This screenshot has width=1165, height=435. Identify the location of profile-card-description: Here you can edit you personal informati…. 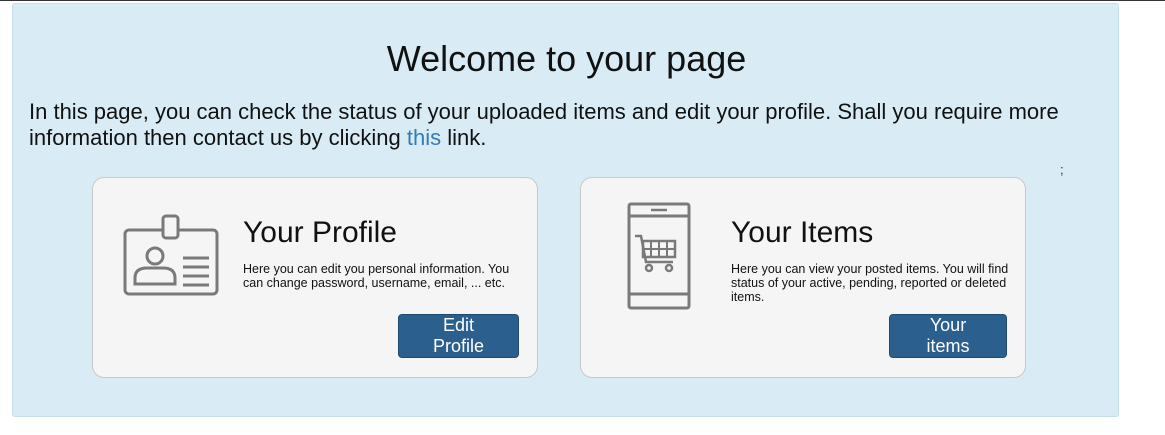
(376, 276).